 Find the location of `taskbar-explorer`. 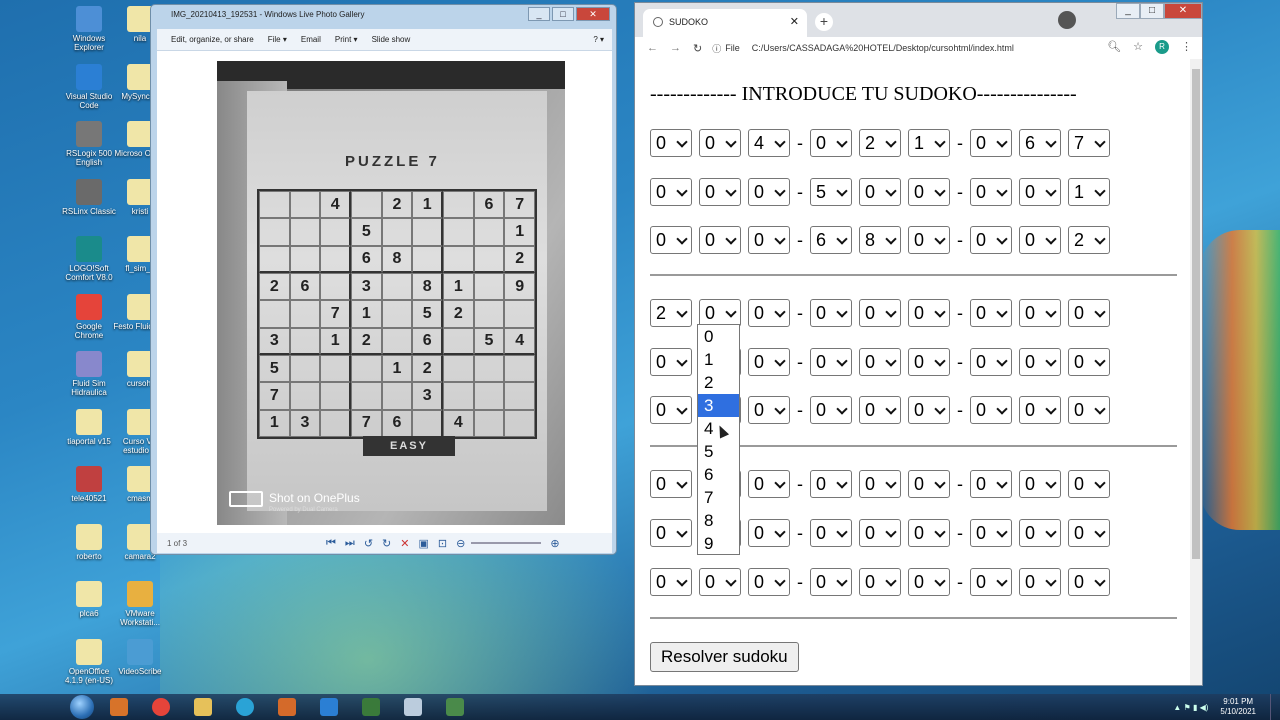

taskbar-explorer is located at coordinates (203, 707).